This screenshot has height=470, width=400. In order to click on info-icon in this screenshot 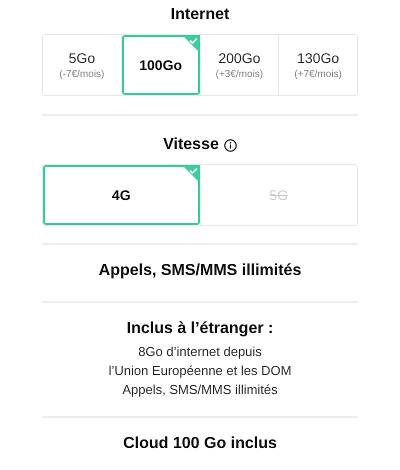, I will do `click(230, 145)`.